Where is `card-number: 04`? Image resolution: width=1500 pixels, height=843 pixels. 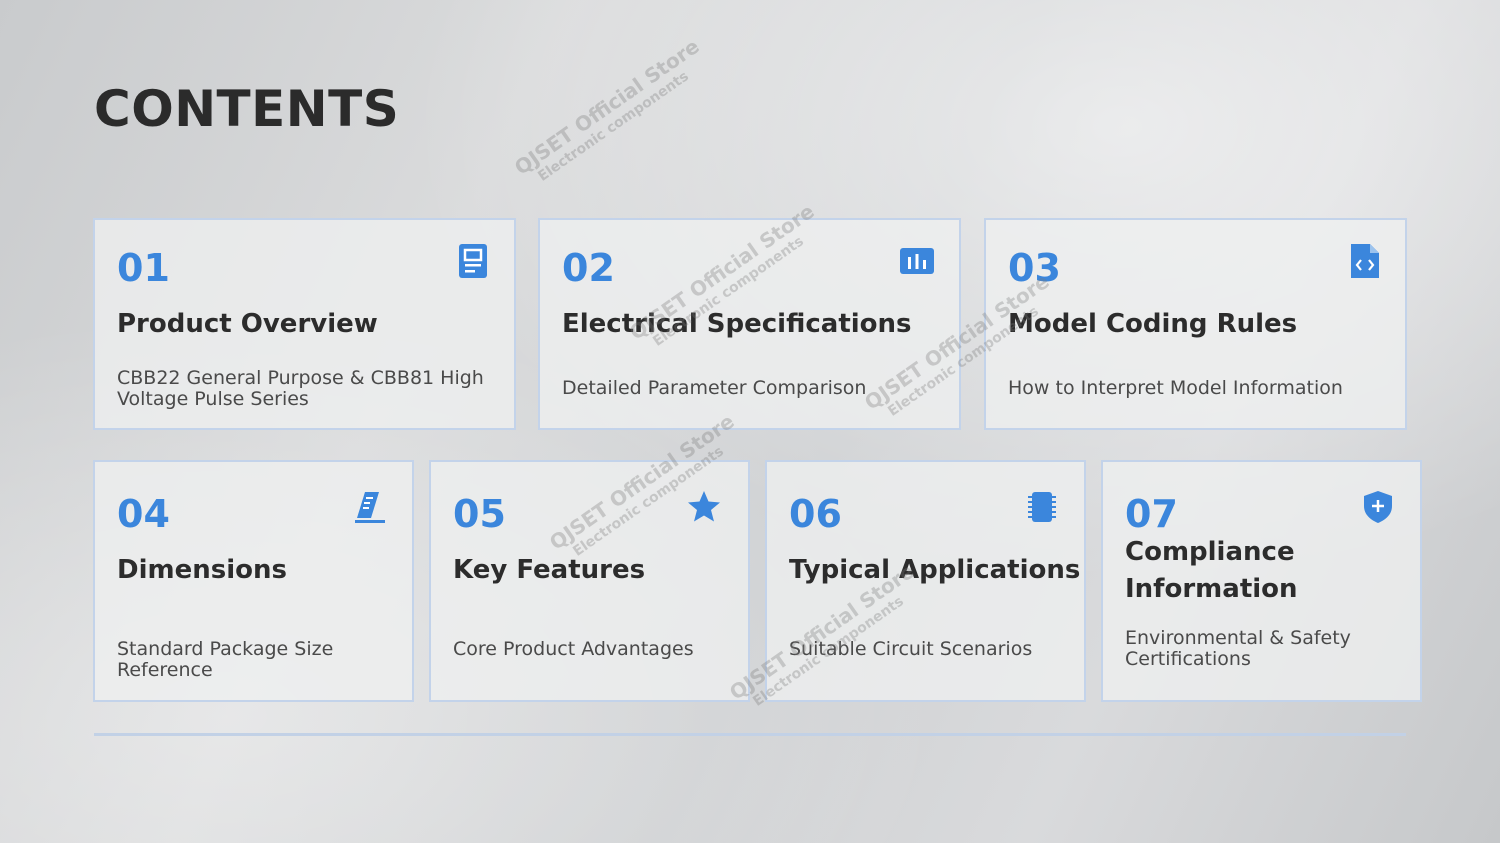
card-number: 04 is located at coordinates (143, 514).